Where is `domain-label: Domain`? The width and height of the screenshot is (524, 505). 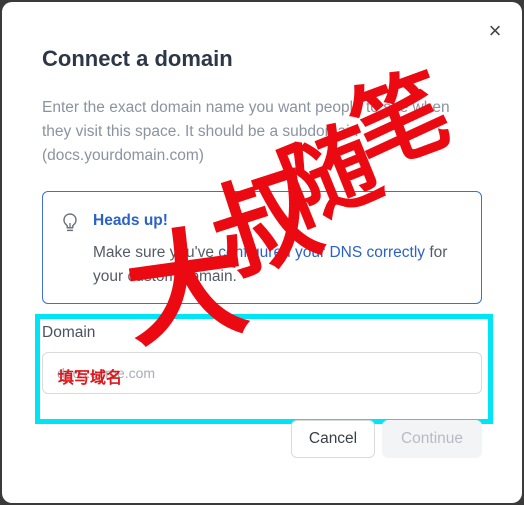
domain-label: Domain is located at coordinates (69, 332).